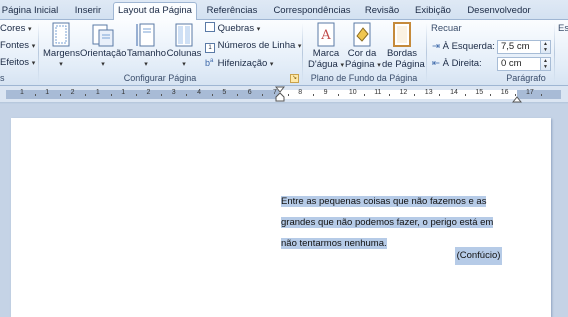 The height and width of the screenshot is (317, 568). I want to click on configurar-pagina-group-label: Configurar Página, so click(160, 78).